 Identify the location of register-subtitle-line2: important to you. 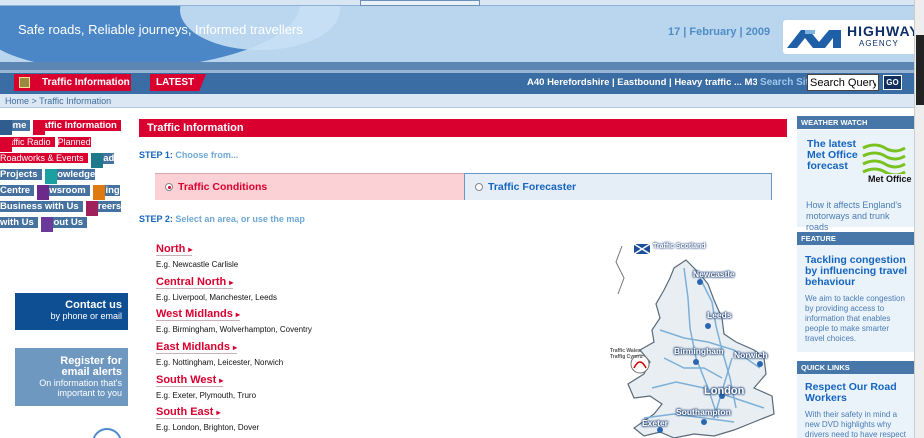
(89, 393).